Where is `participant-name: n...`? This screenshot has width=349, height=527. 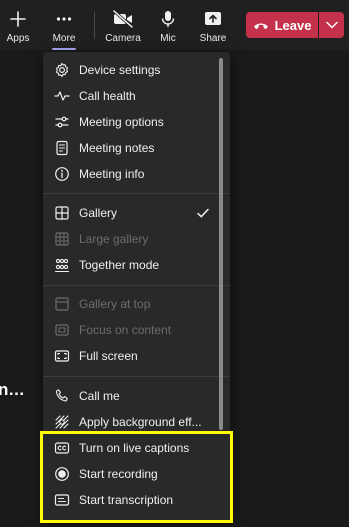
participant-name: n... is located at coordinates (12, 389).